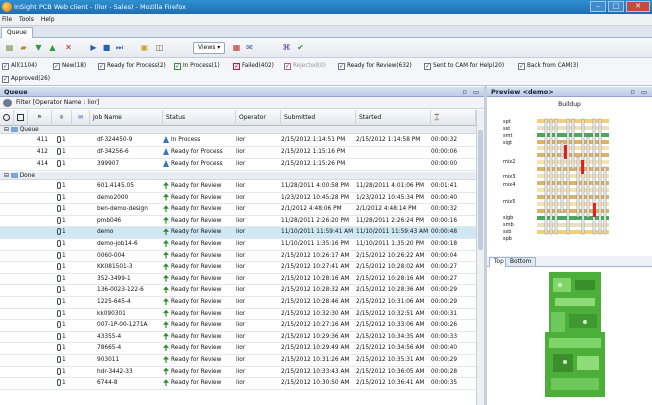 The image size is (652, 405). What do you see at coordinates (464, 66) in the screenshot?
I see `filter-sent-to-cam: ✓ Sent to CAM for Help(20)` at bounding box center [464, 66].